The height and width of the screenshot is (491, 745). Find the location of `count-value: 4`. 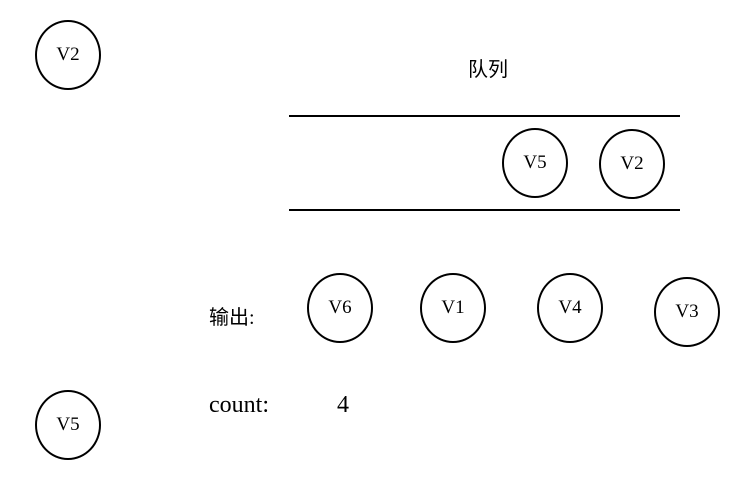

count-value: 4 is located at coordinates (343, 405).